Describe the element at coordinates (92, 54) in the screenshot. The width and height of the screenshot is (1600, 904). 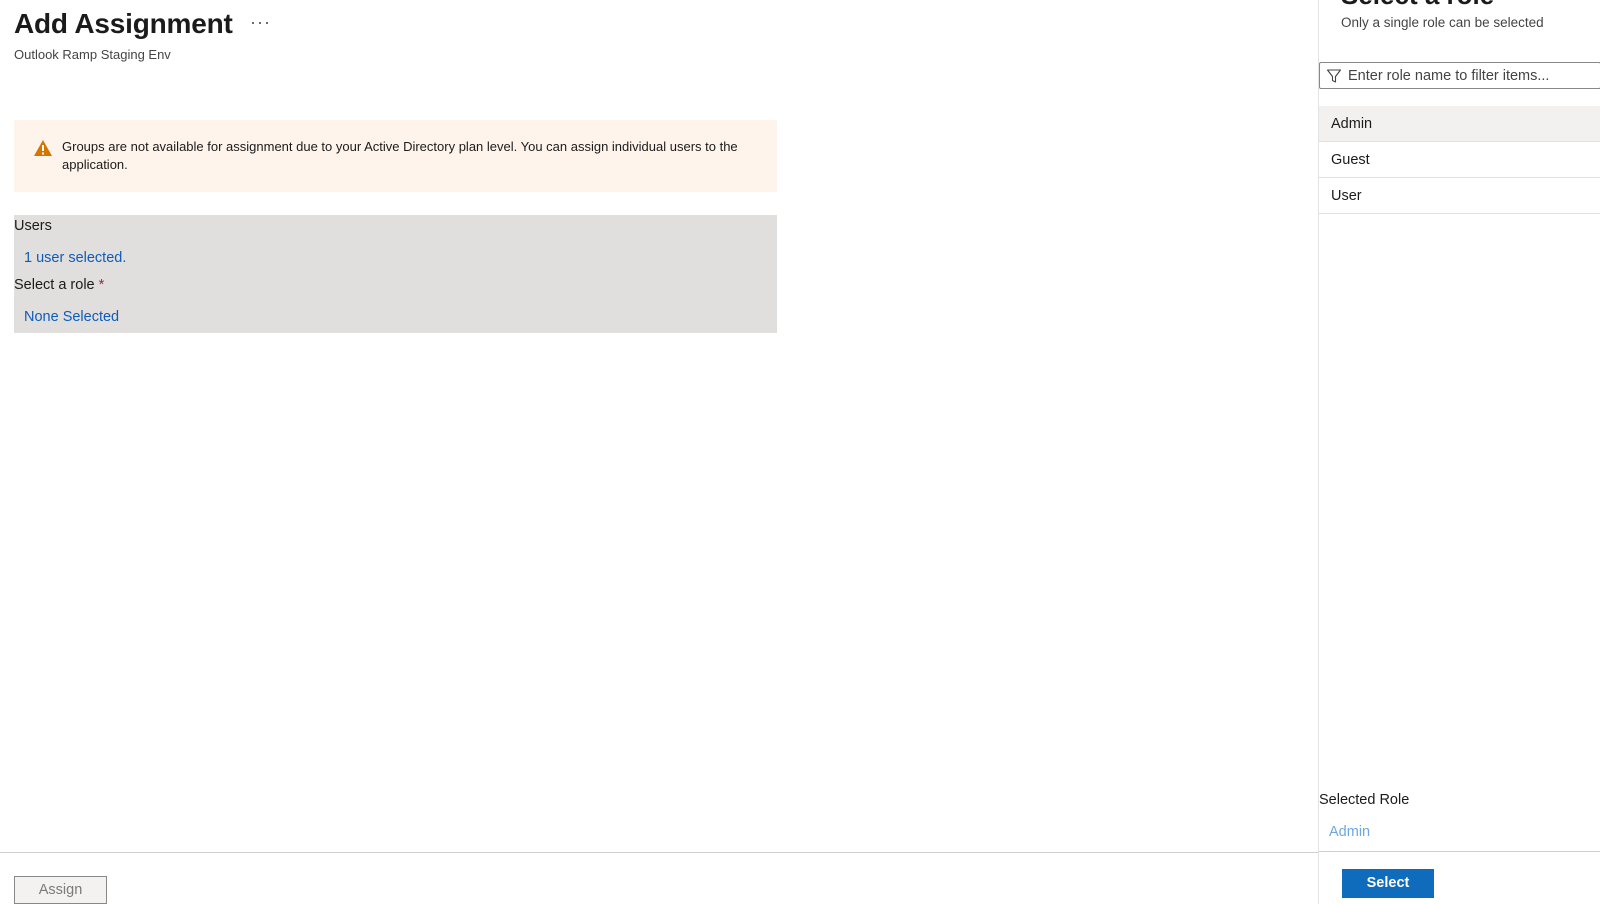
I see `page-subtitle: Outlook Ramp Staging Env` at that location.